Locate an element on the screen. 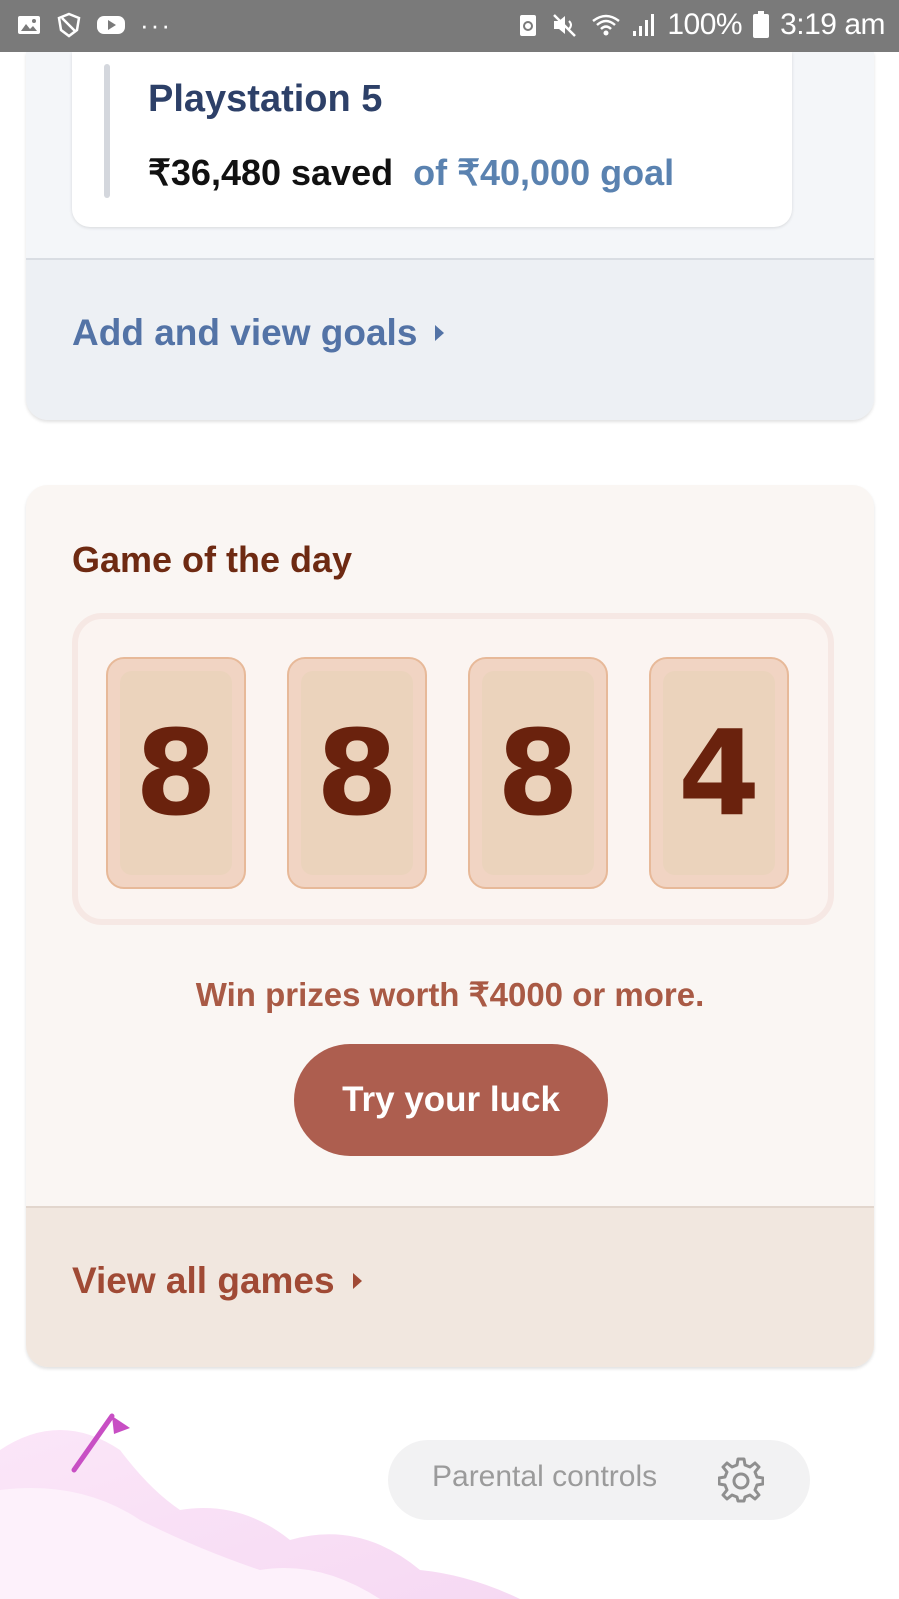 The width and height of the screenshot is (899, 1599). goal-name: Playstation 5 is located at coordinates (265, 99).